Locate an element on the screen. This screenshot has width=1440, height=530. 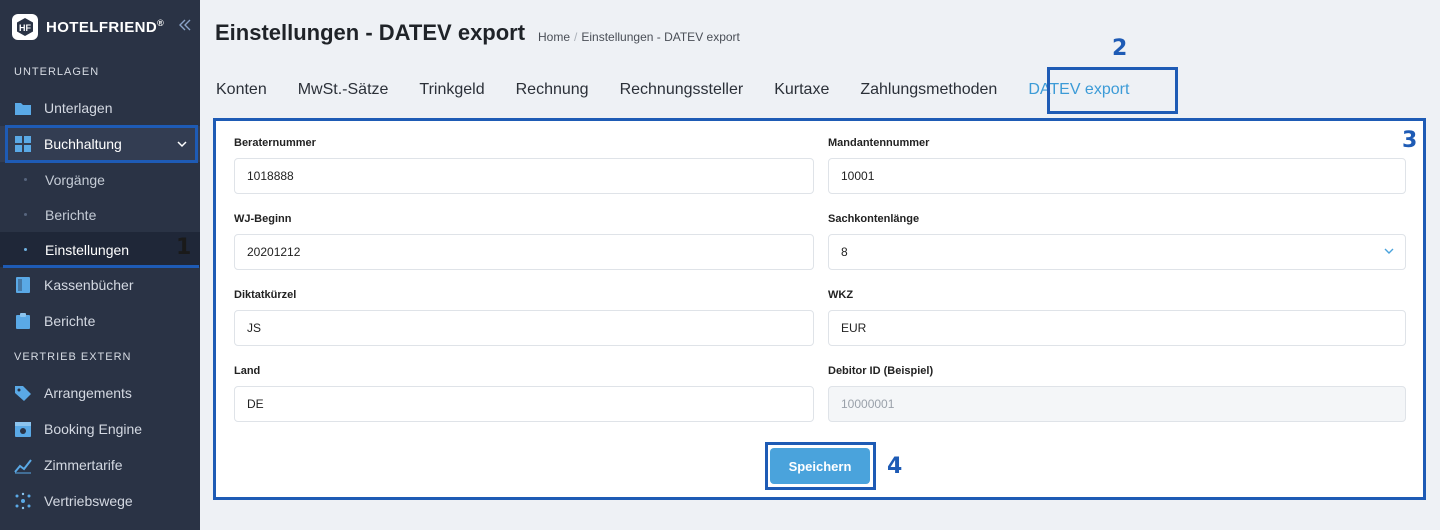
clipboard-icon is located at coordinates (23, 321).